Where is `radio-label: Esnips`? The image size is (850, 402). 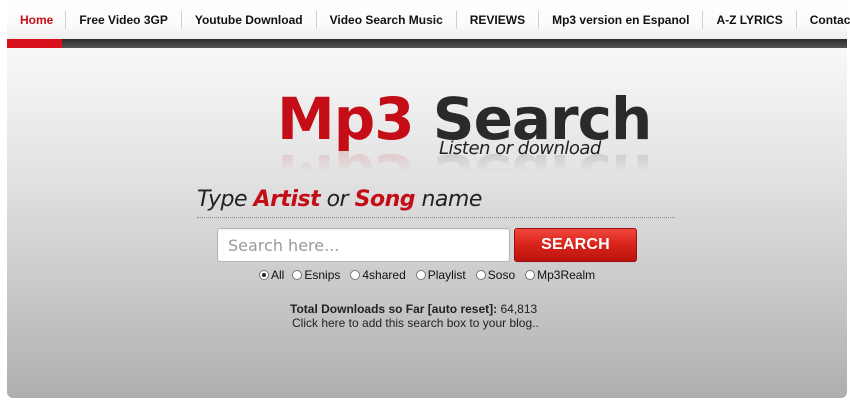
radio-label: Esnips is located at coordinates (322, 275).